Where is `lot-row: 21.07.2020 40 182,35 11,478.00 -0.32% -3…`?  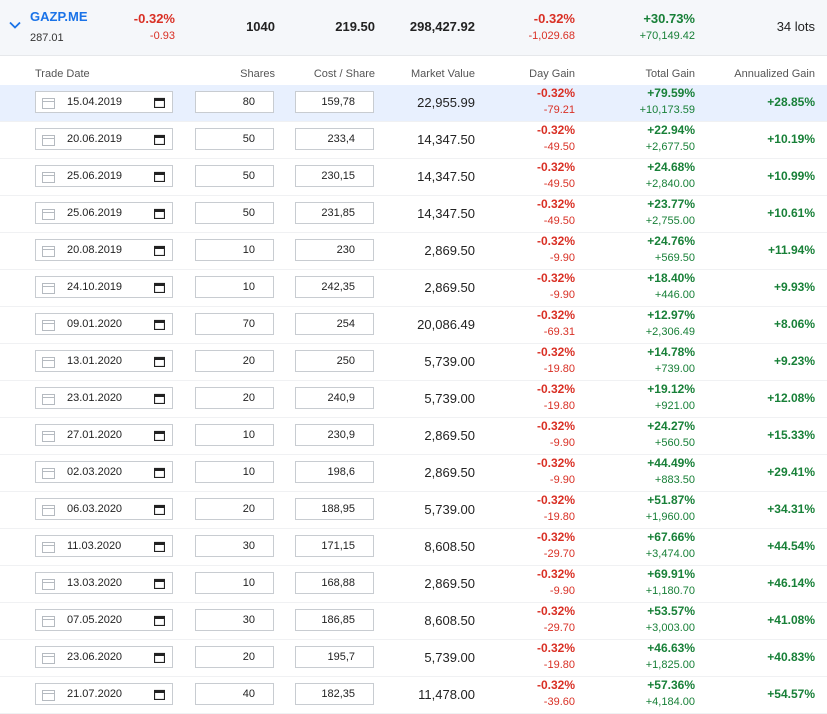
lot-row: 21.07.2020 40 182,35 11,478.00 -0.32% -3… is located at coordinates (413, 695).